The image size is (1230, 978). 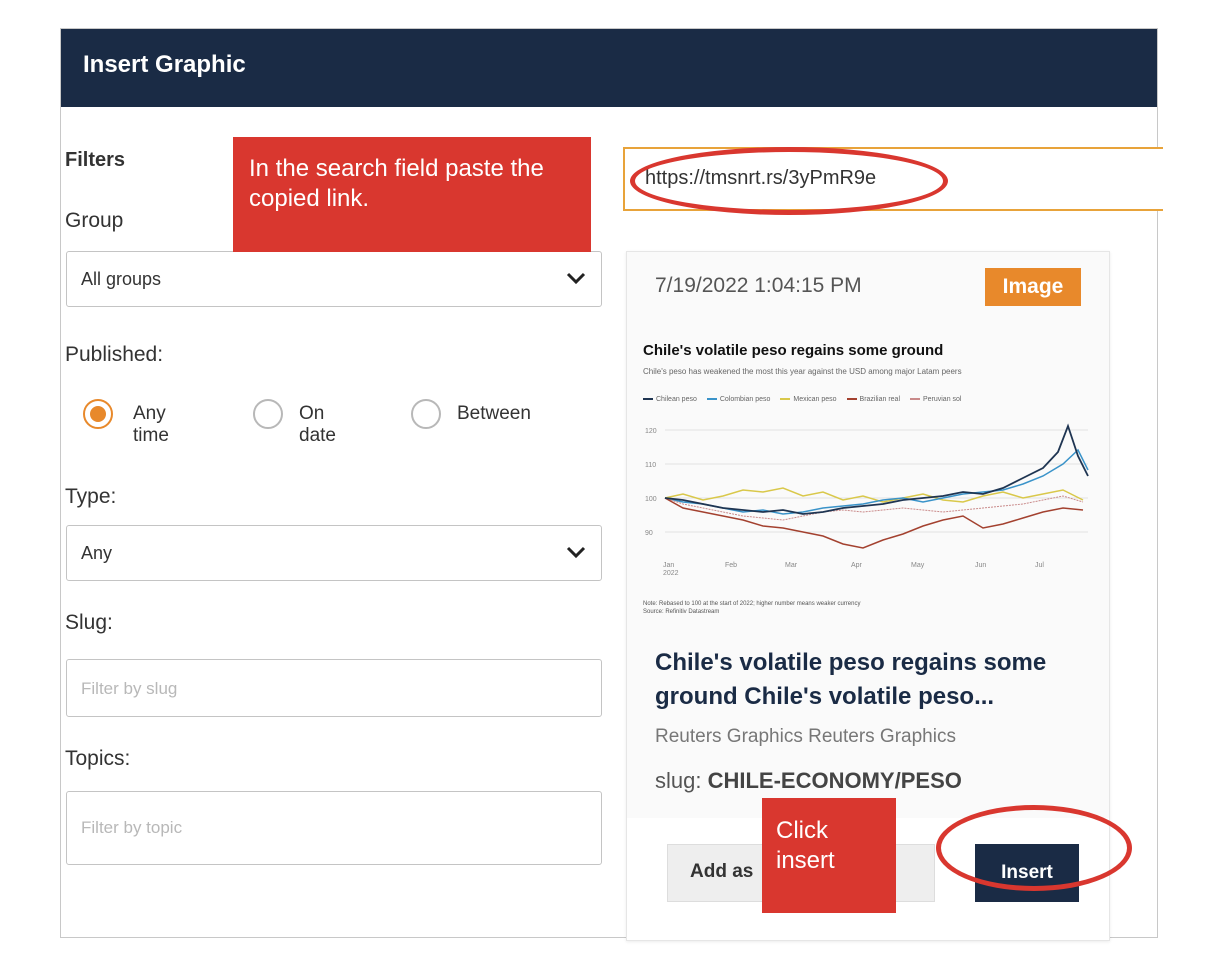 I want to click on x-tick: Mar, so click(x=791, y=565).